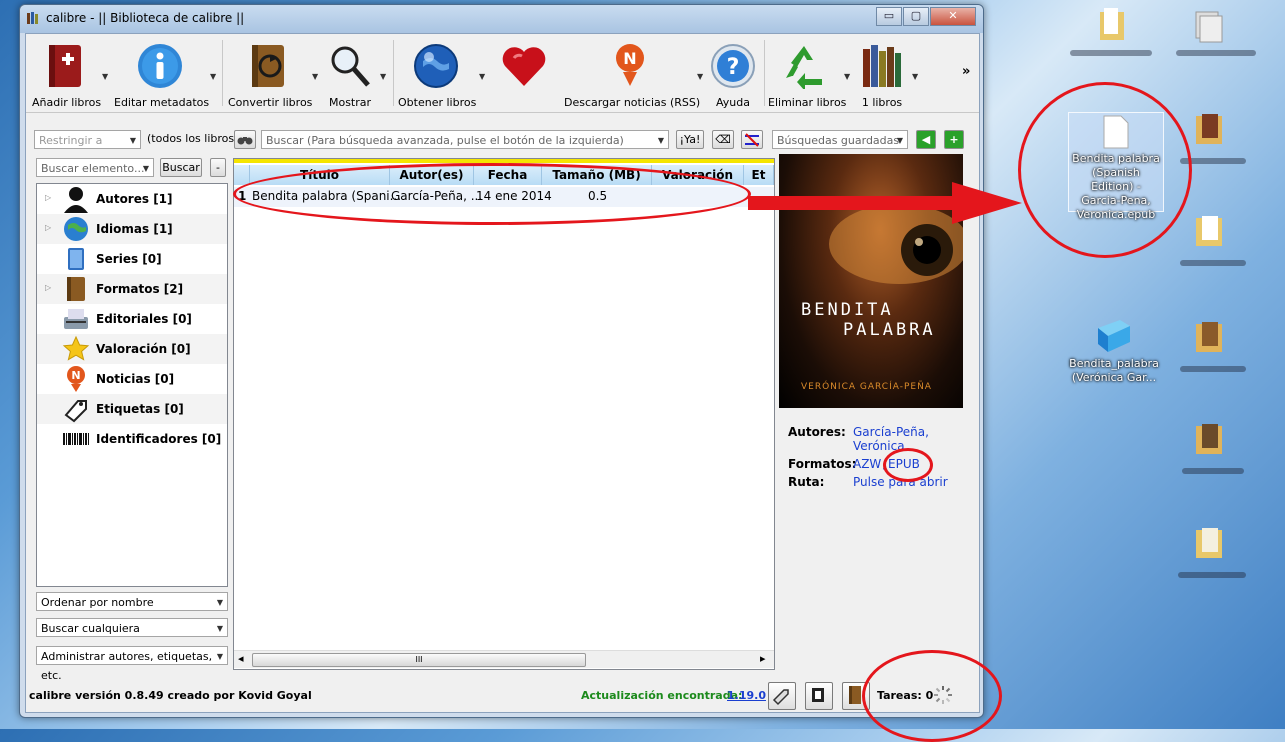 The height and width of the screenshot is (742, 1285). I want to click on saved-searches-combo: Búsquedas guardadas ▼, so click(840, 139).